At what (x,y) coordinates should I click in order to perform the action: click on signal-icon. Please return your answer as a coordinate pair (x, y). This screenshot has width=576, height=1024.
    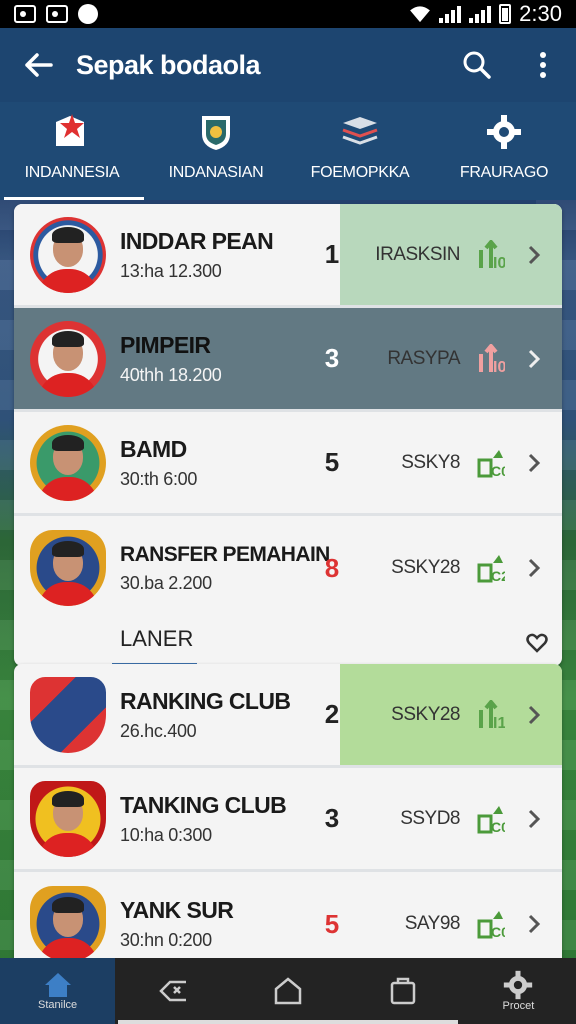
    Looking at the image, I should click on (450, 14).